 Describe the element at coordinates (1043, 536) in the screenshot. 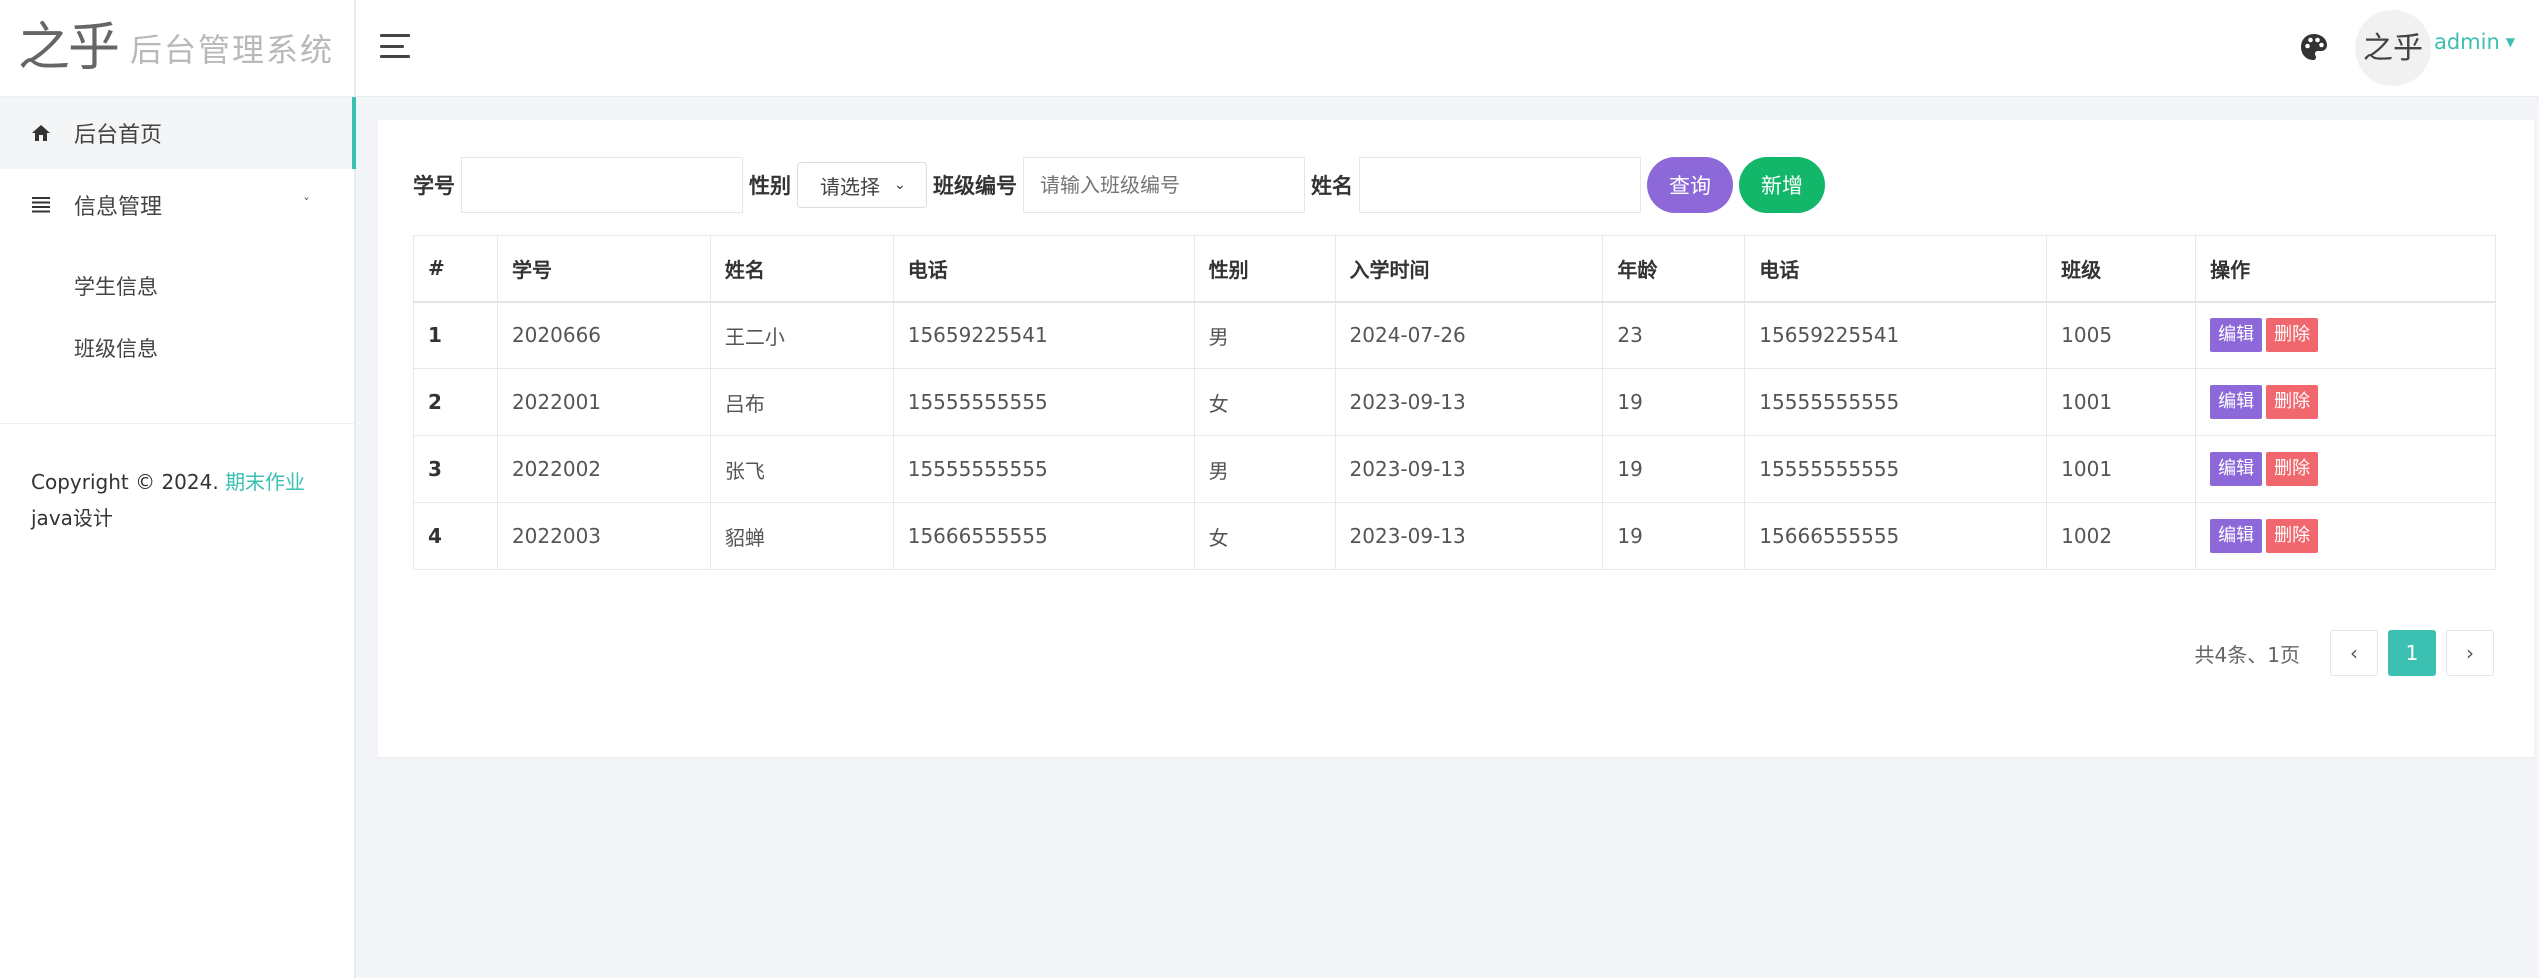

I see `cell-phone: 15666555555` at that location.